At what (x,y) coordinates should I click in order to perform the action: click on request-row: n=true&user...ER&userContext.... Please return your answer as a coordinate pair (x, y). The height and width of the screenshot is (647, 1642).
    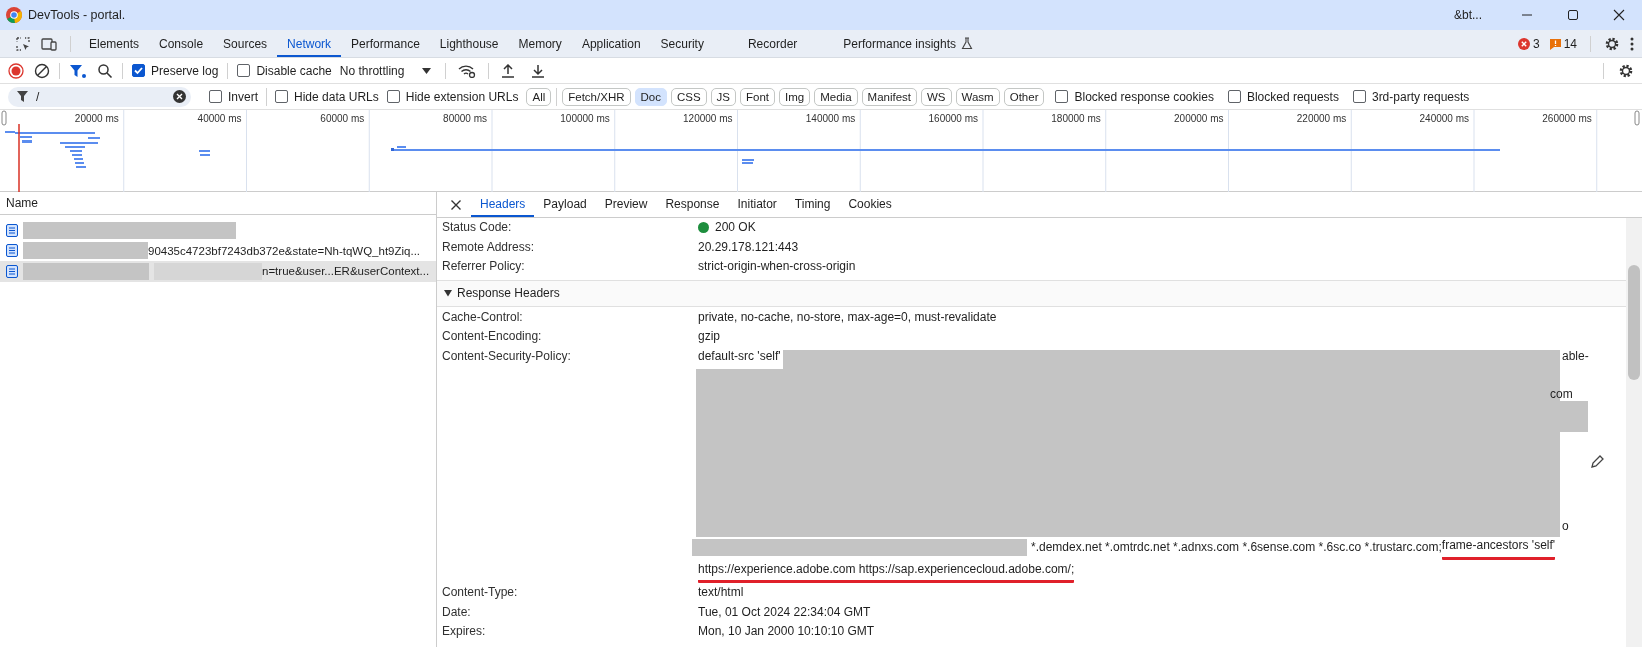
    Looking at the image, I should click on (218, 271).